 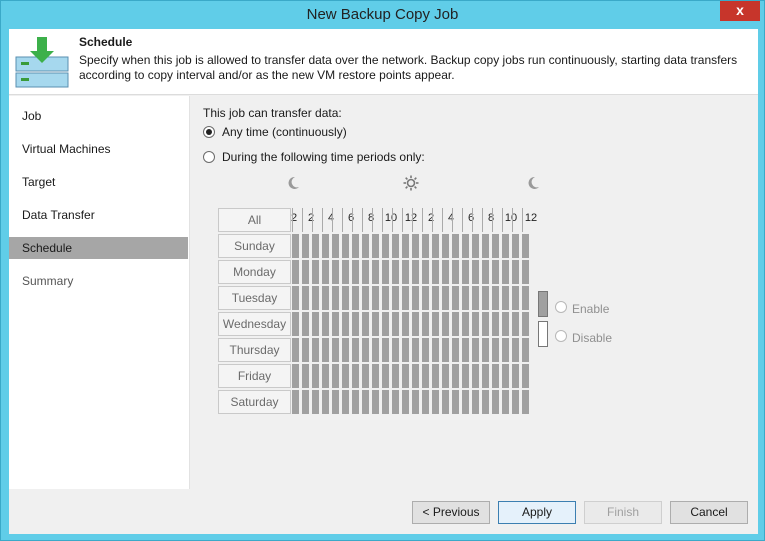 What do you see at coordinates (98, 149) in the screenshot?
I see `nav-step-virtual-machines: Virtual Machines` at bounding box center [98, 149].